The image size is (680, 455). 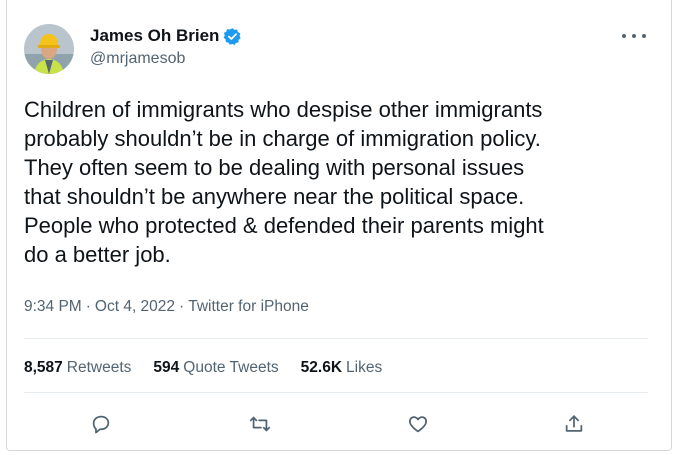 What do you see at coordinates (97, 254) in the screenshot?
I see `tweet-line: do a better job.` at bounding box center [97, 254].